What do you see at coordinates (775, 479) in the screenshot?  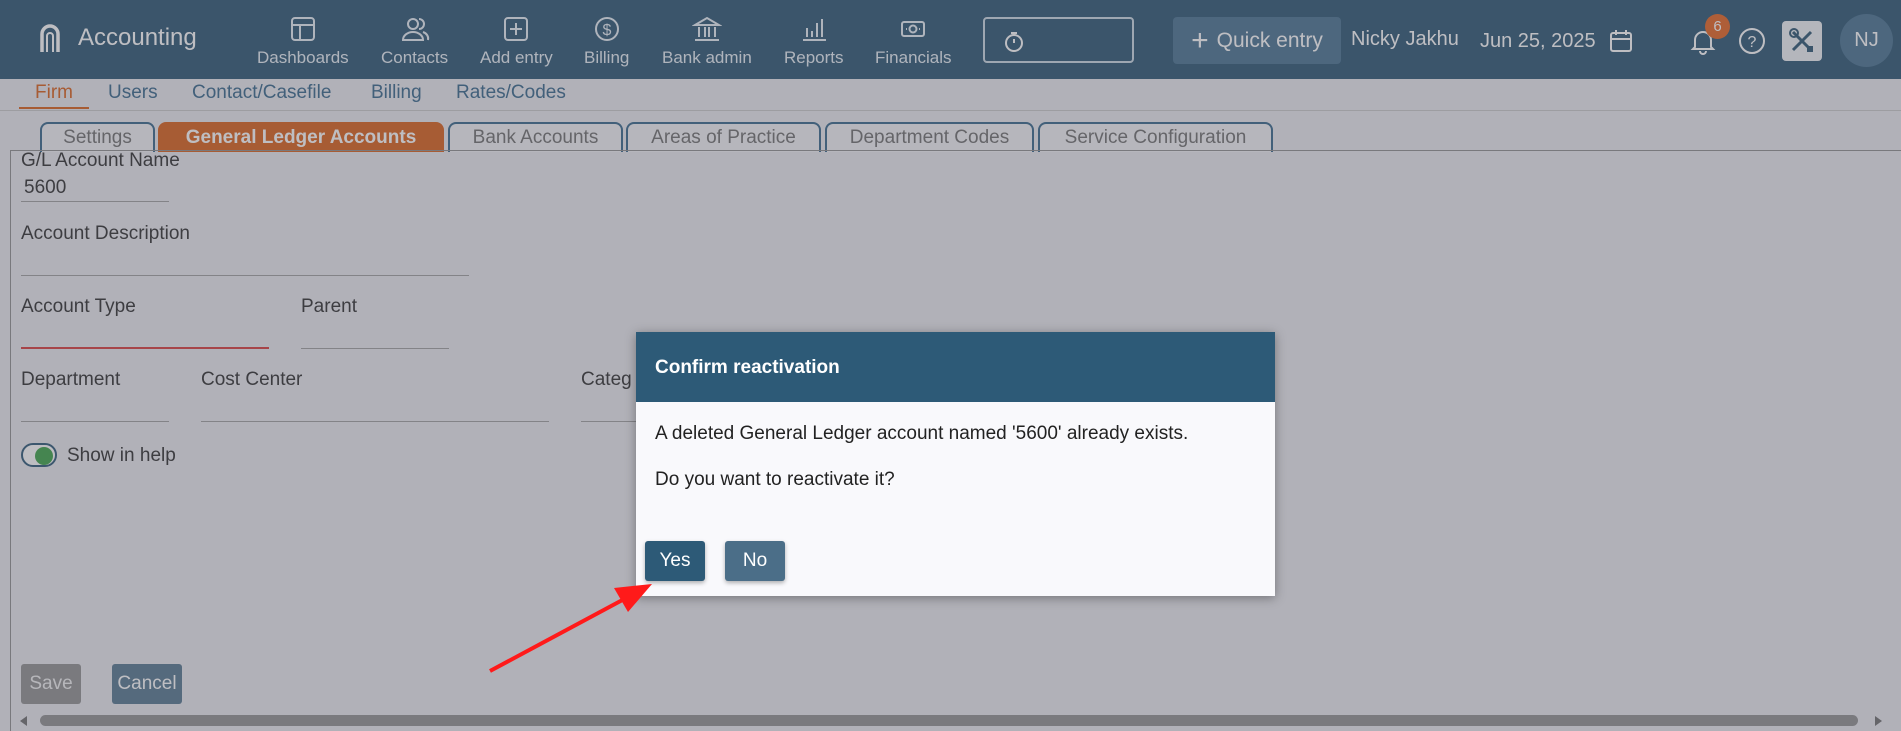 I see `dialog-question: Do you want to reactivate it?` at bounding box center [775, 479].